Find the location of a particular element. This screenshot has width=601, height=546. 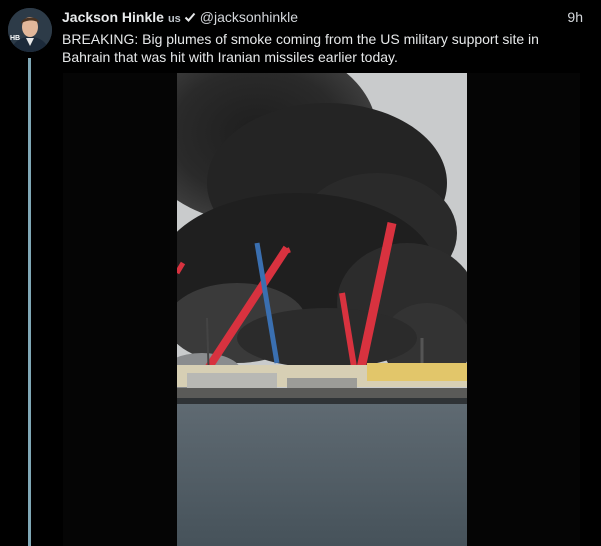

avatar: HB is located at coordinates (30, 30).